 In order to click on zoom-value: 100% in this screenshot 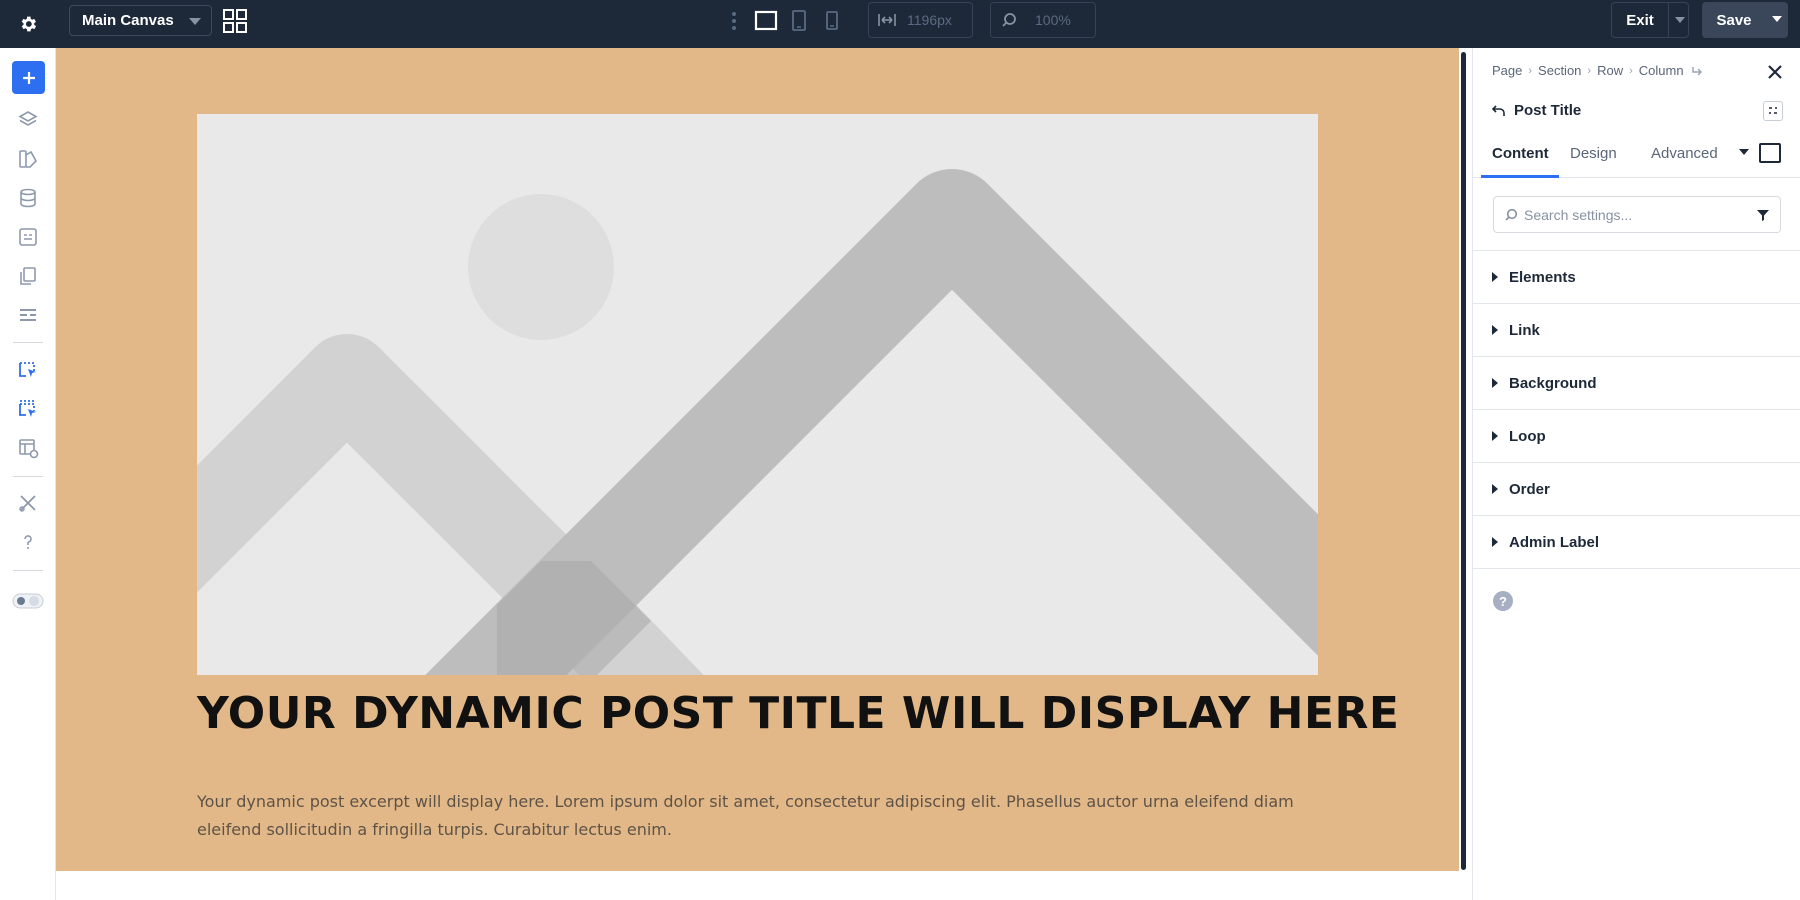, I will do `click(1053, 20)`.